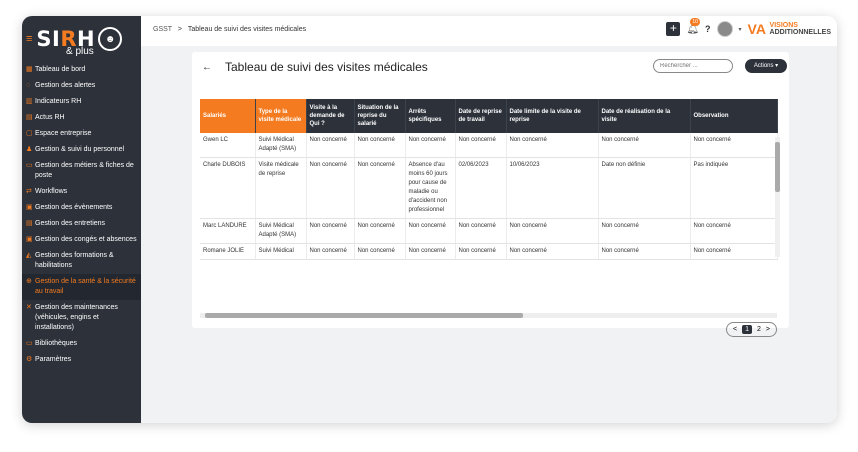 The width and height of the screenshot is (858, 452). I want to click on topbar-actions: + 🔔︎ 10 ? ▾ VA VISIONS ADDITIONNELLES, so click(748, 27).